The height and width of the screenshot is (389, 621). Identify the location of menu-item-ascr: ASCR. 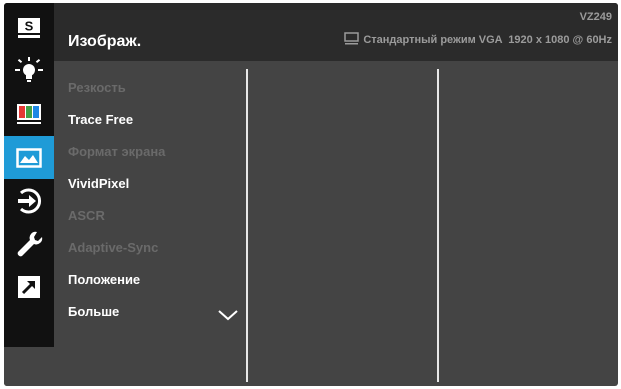
(86, 215).